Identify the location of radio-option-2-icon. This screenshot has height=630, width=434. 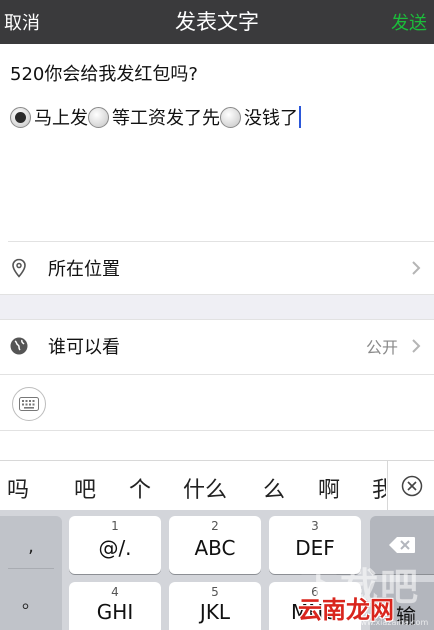
(98, 117).